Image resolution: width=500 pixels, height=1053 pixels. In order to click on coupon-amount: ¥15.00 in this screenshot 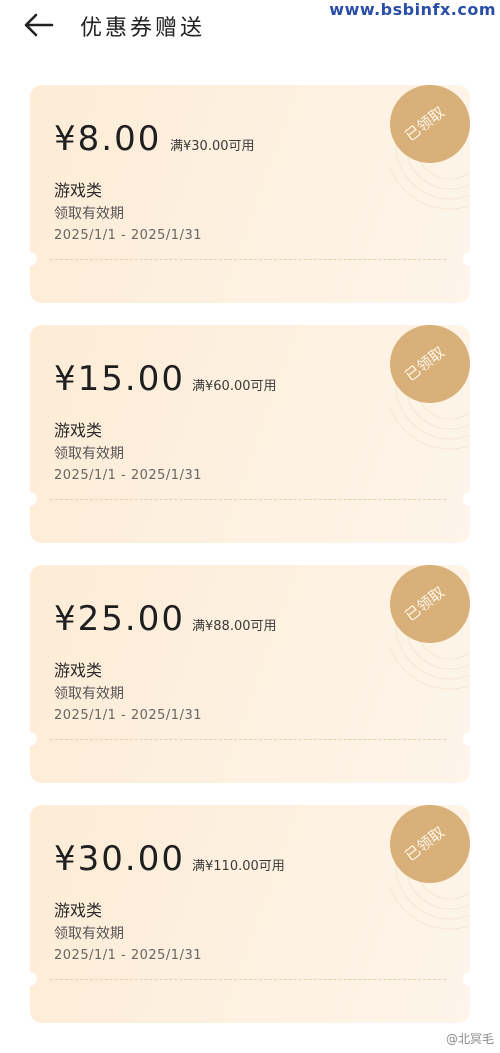, I will do `click(119, 379)`.